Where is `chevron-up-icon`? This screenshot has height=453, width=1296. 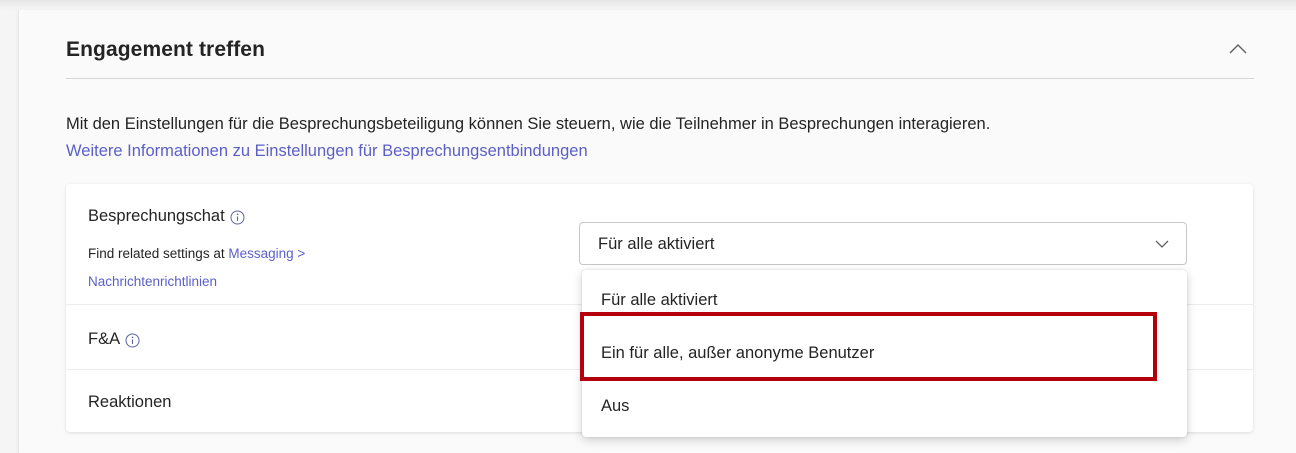 chevron-up-icon is located at coordinates (1238, 49).